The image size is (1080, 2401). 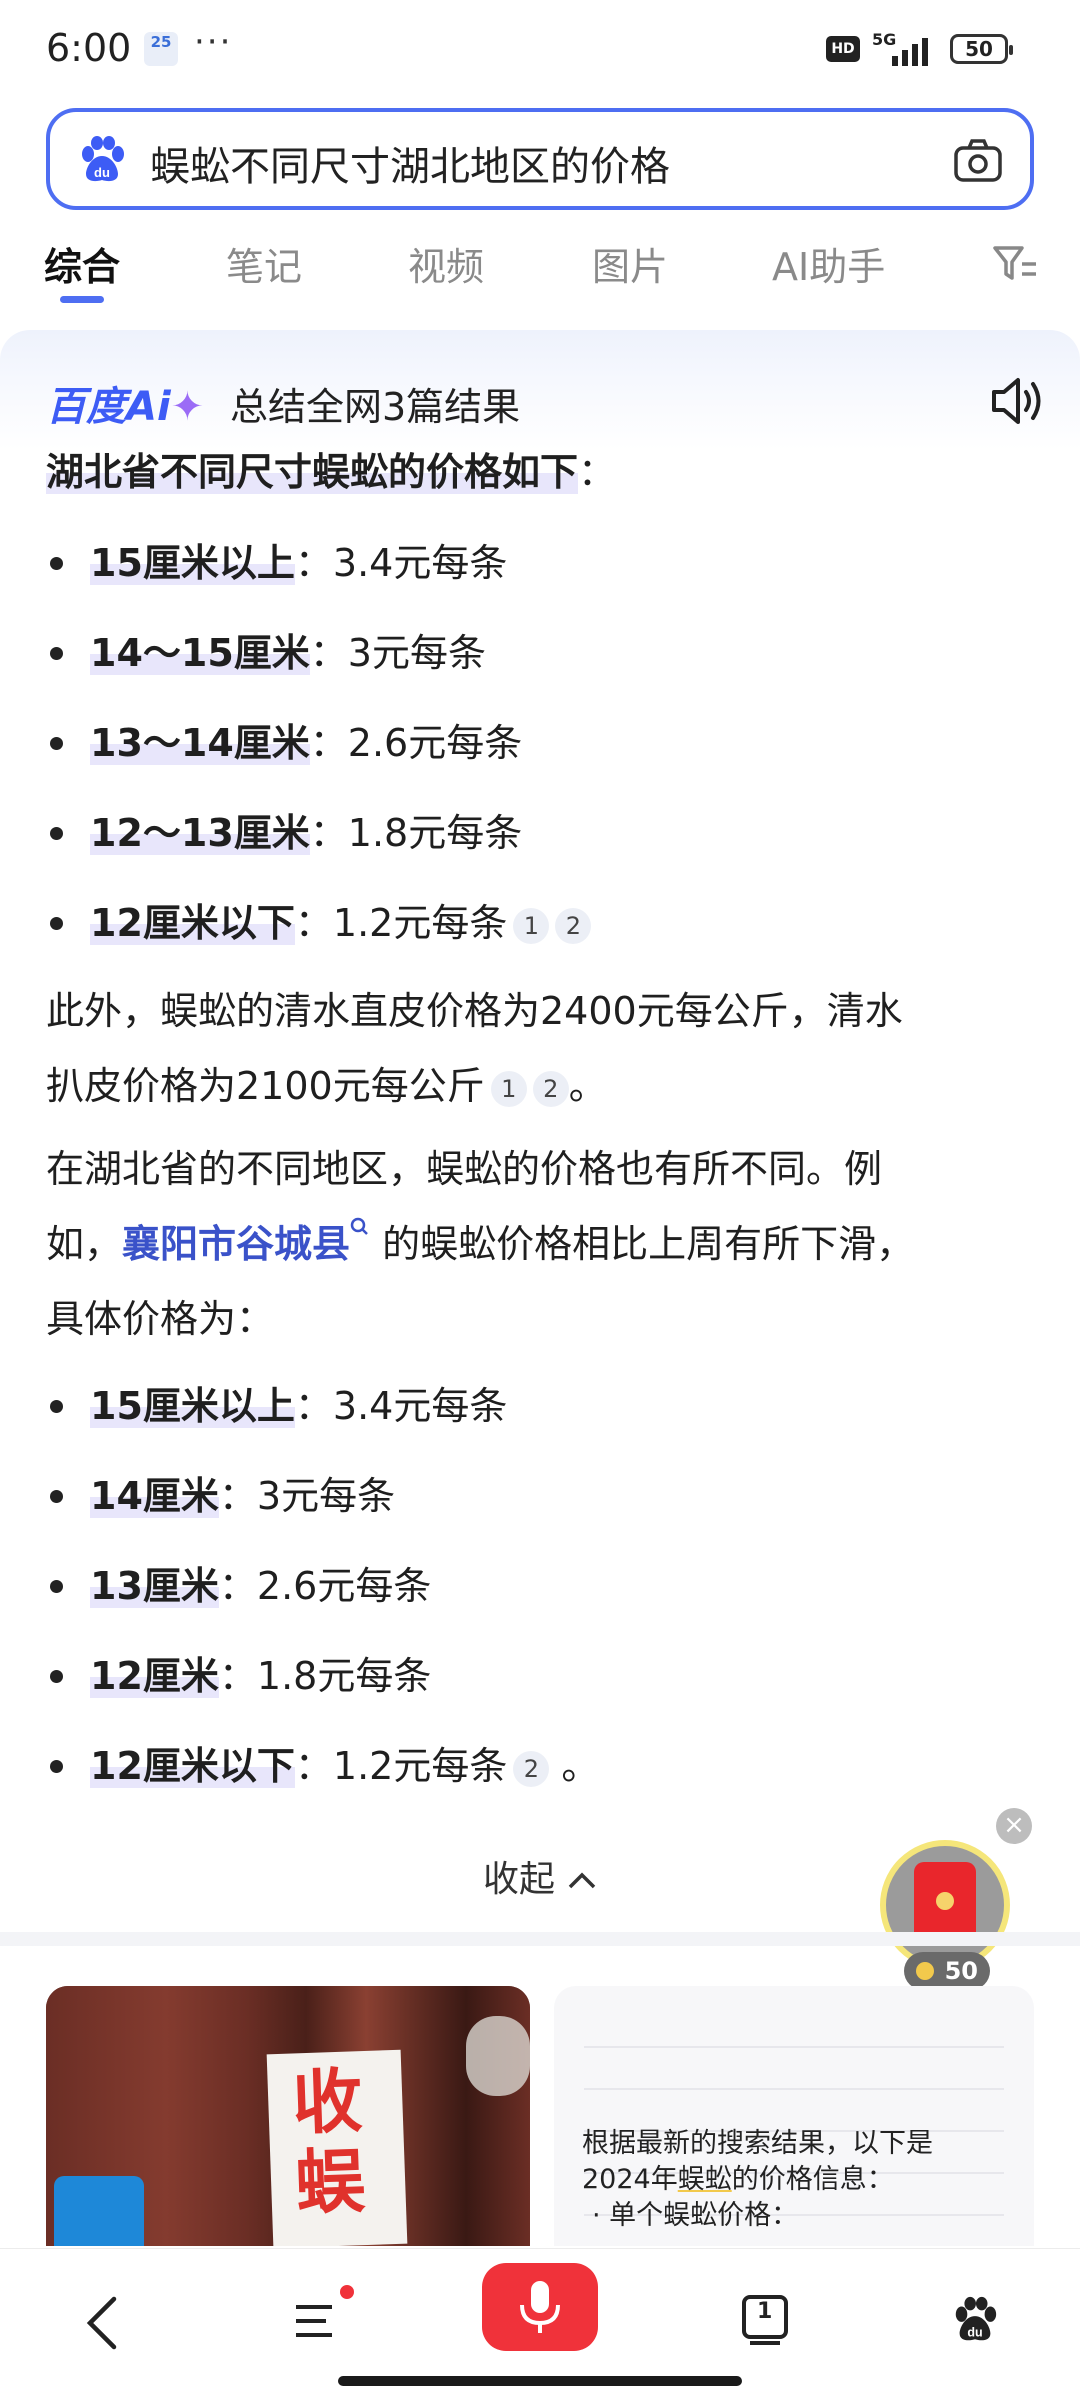 What do you see at coordinates (1017, 401) in the screenshot?
I see `speaker-icon` at bounding box center [1017, 401].